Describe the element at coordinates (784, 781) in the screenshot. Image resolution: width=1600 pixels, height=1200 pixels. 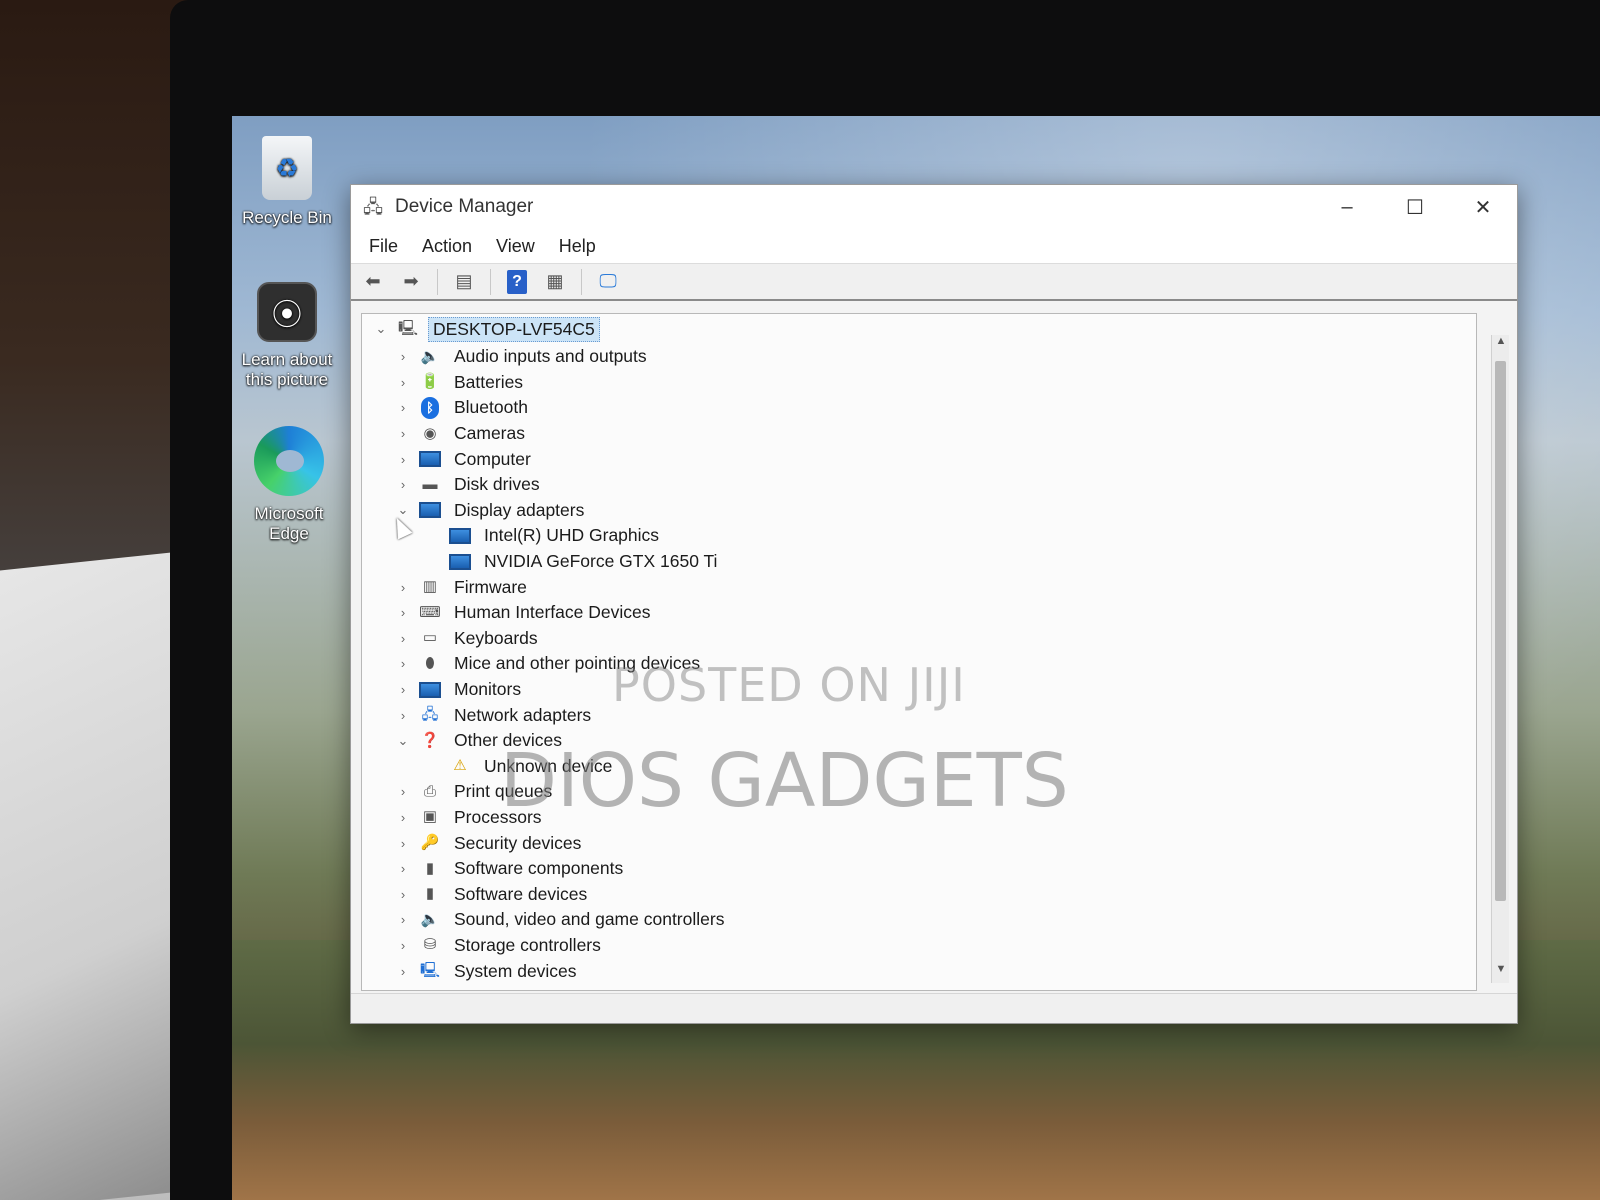
I see `watermark-line2: DIOS GADGETS` at that location.